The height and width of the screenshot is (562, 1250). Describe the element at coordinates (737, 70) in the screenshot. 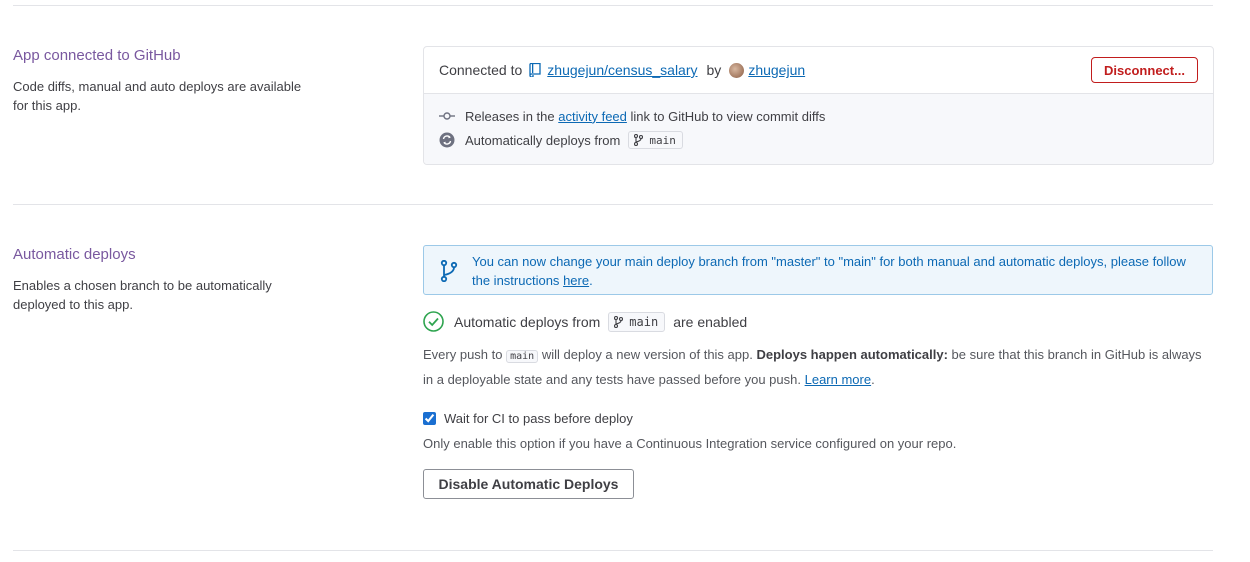

I see `user-avatar` at that location.